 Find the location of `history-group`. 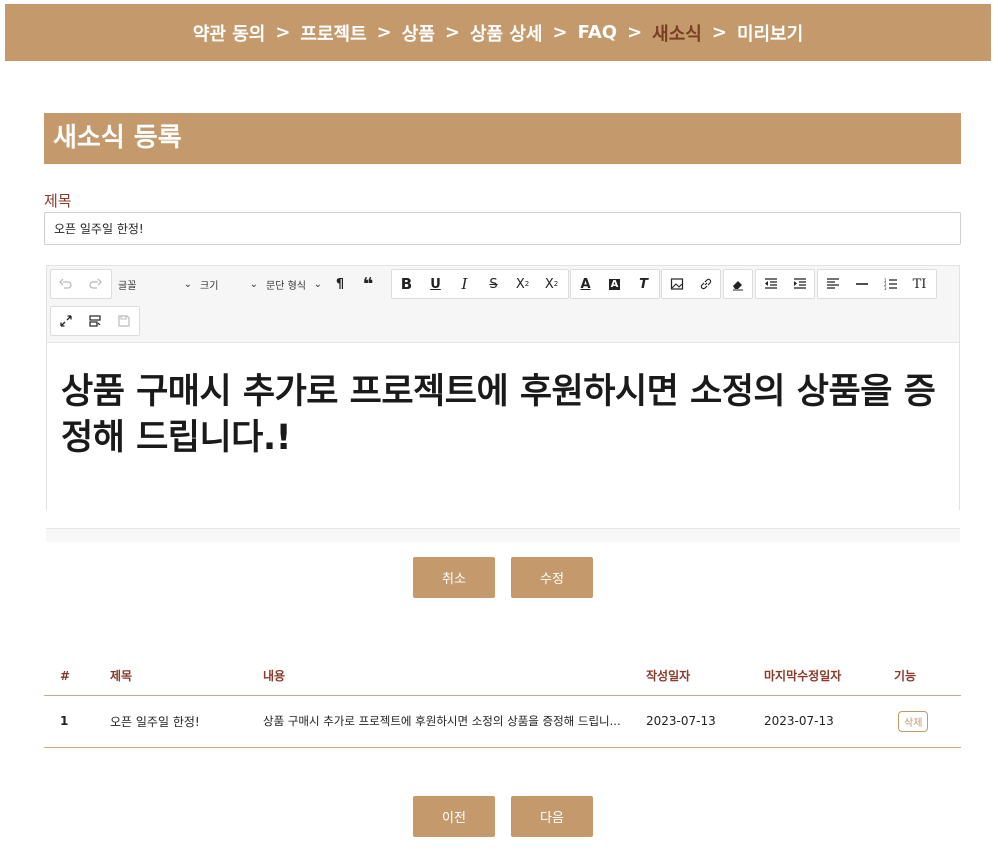

history-group is located at coordinates (81, 284).